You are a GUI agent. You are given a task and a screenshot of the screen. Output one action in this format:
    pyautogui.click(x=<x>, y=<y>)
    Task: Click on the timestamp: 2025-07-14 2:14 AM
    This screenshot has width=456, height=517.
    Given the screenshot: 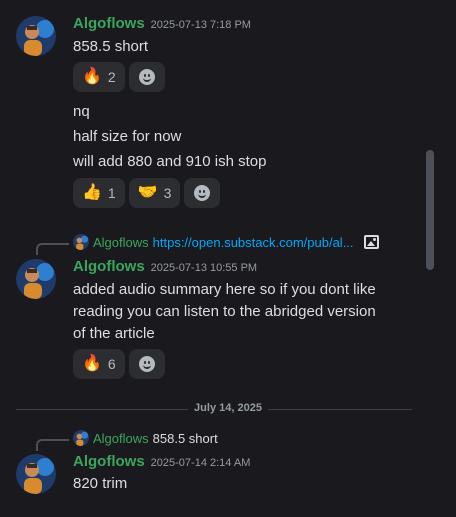 What is the action you would take?
    pyautogui.click(x=201, y=463)
    